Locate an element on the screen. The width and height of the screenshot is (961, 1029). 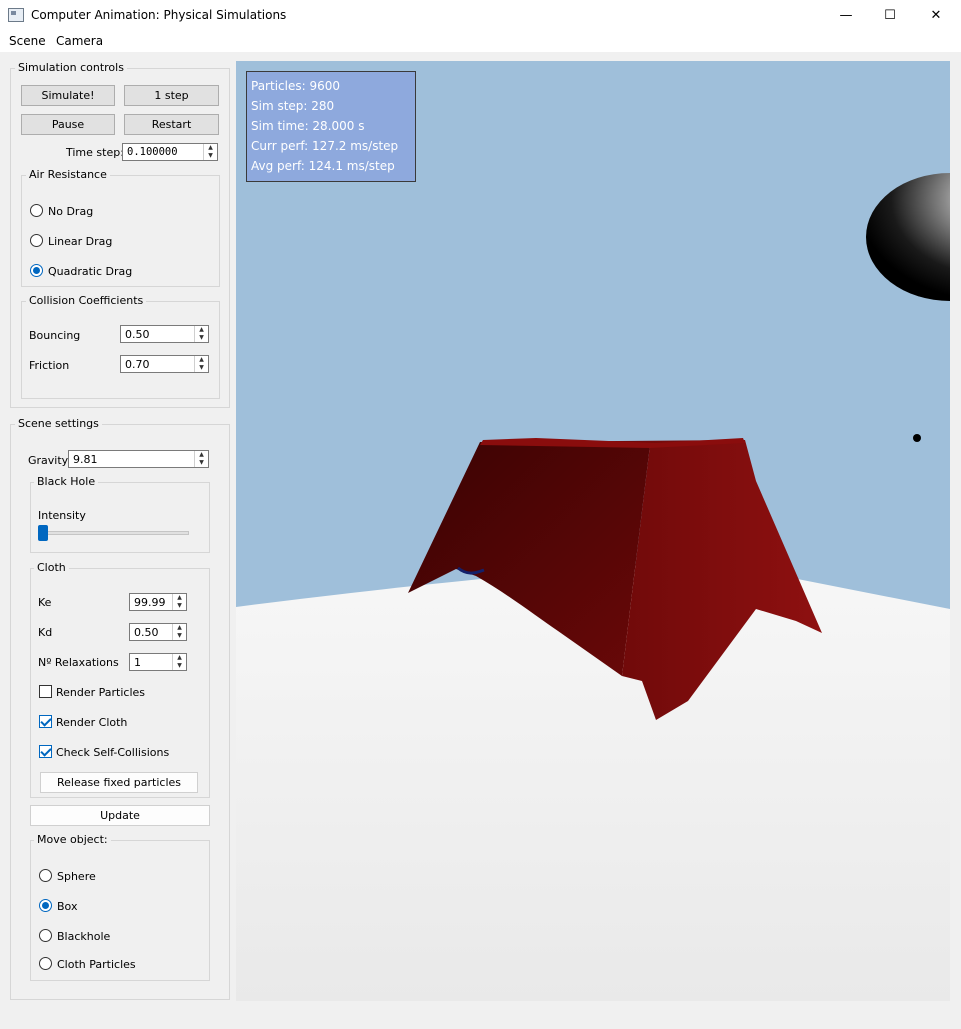
render-particles-checkbox is located at coordinates (45, 691).